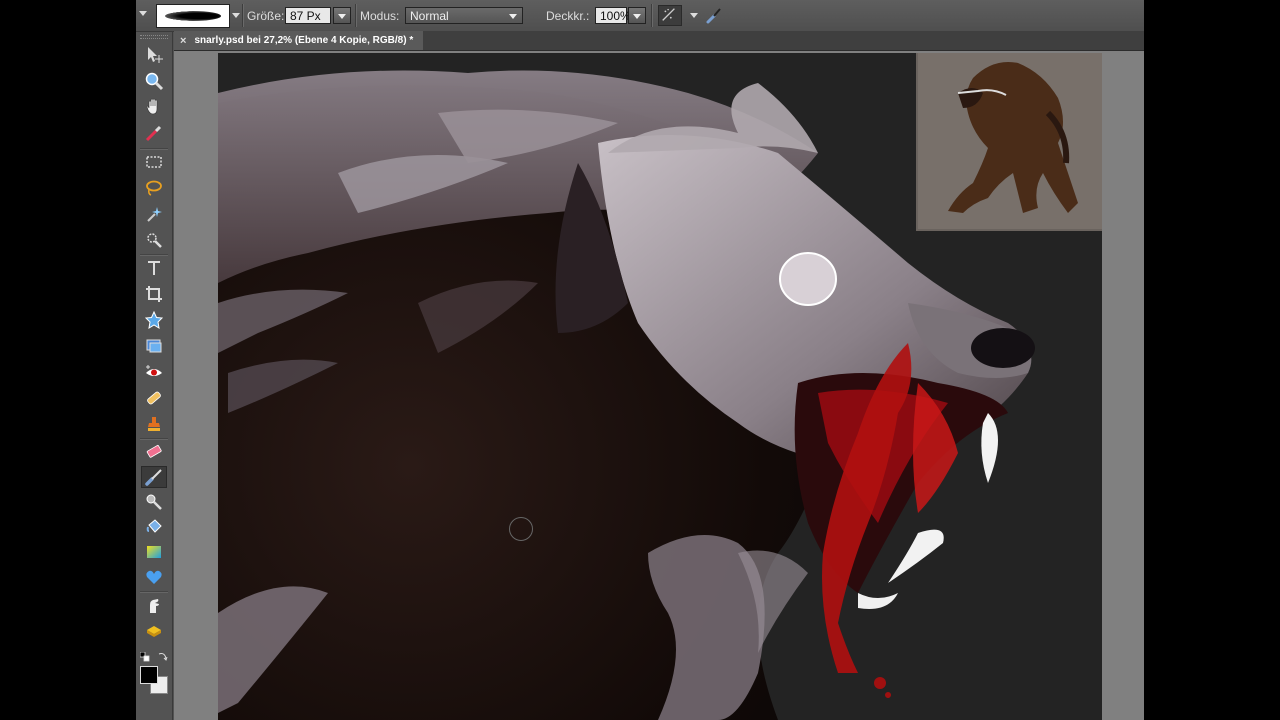 The width and height of the screenshot is (1280, 720). I want to click on zoom-tool-icon, so click(154, 81).